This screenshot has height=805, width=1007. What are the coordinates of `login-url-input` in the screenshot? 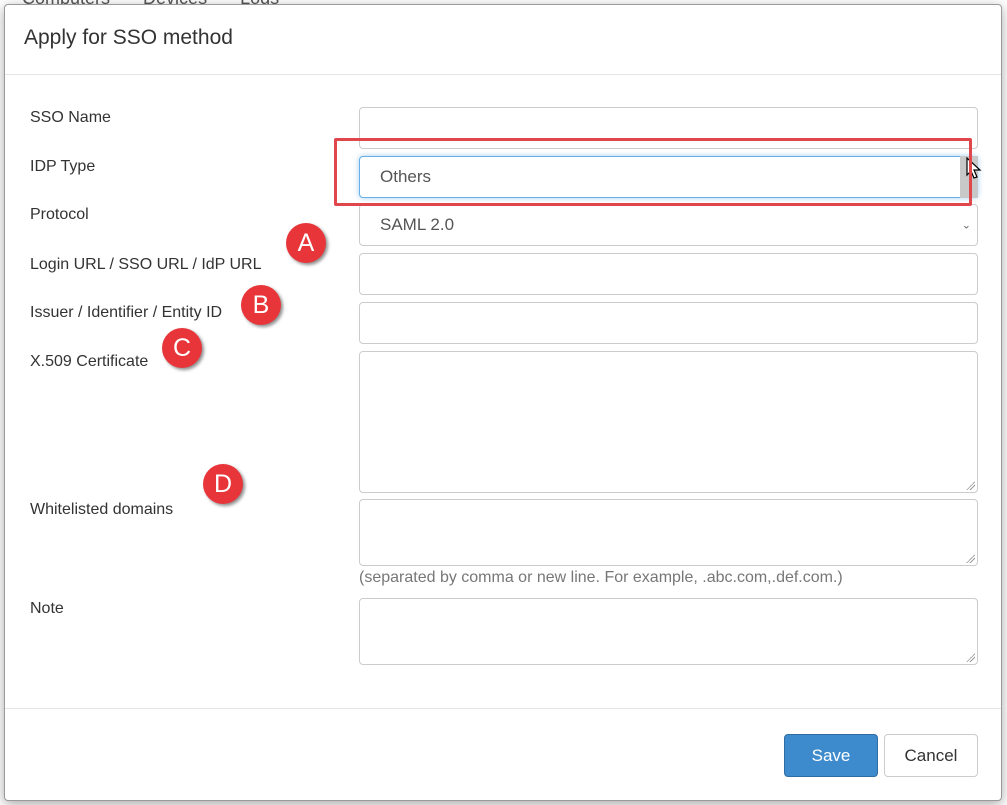 It's located at (668, 274).